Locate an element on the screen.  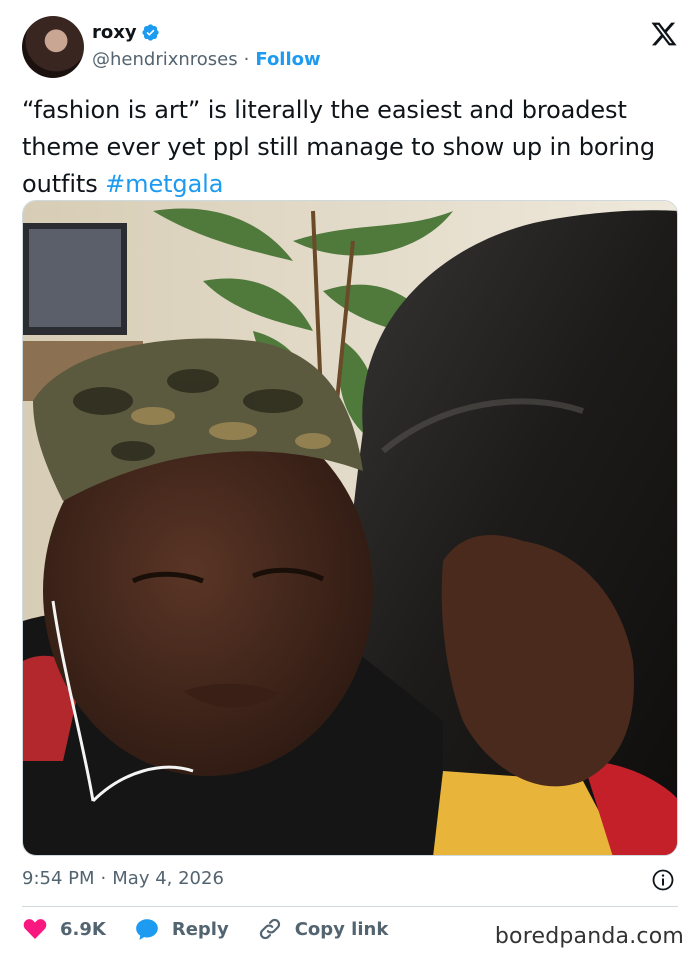
author-handle: @hendrixnroses is located at coordinates (165, 59).